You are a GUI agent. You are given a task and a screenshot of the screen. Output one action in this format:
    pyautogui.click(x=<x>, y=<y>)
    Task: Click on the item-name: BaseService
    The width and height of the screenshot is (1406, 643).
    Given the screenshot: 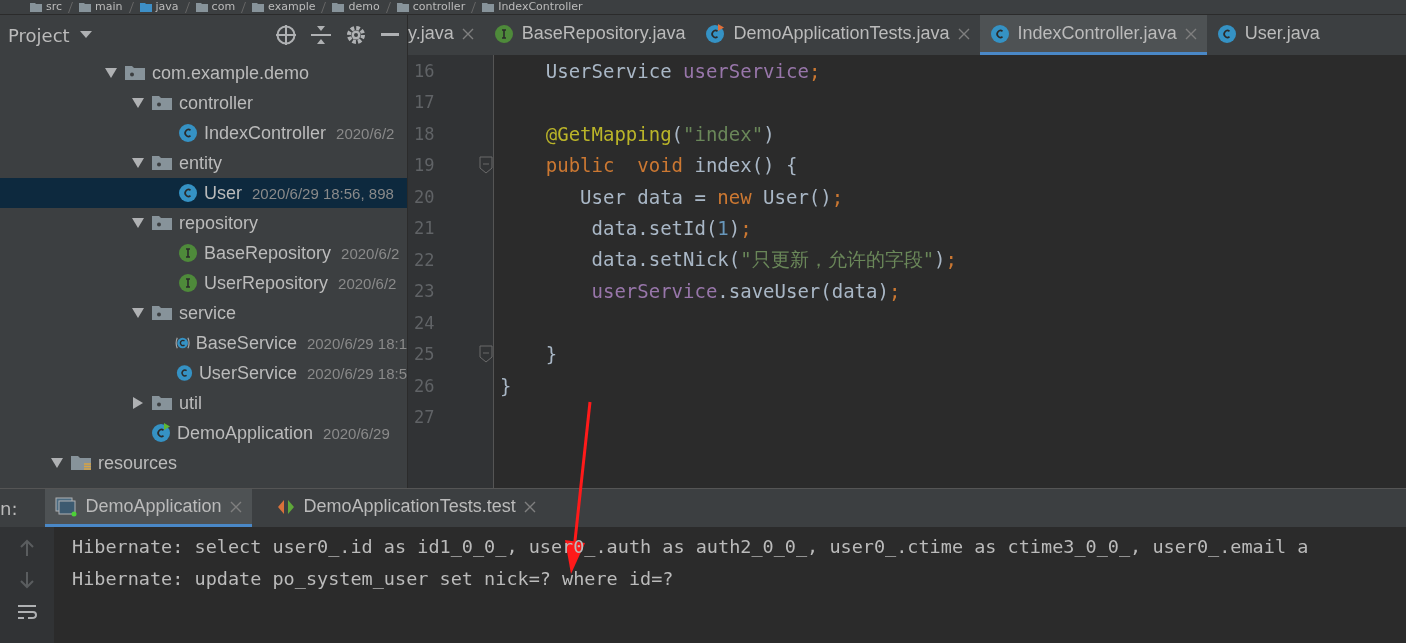 What is the action you would take?
    pyautogui.click(x=246, y=343)
    